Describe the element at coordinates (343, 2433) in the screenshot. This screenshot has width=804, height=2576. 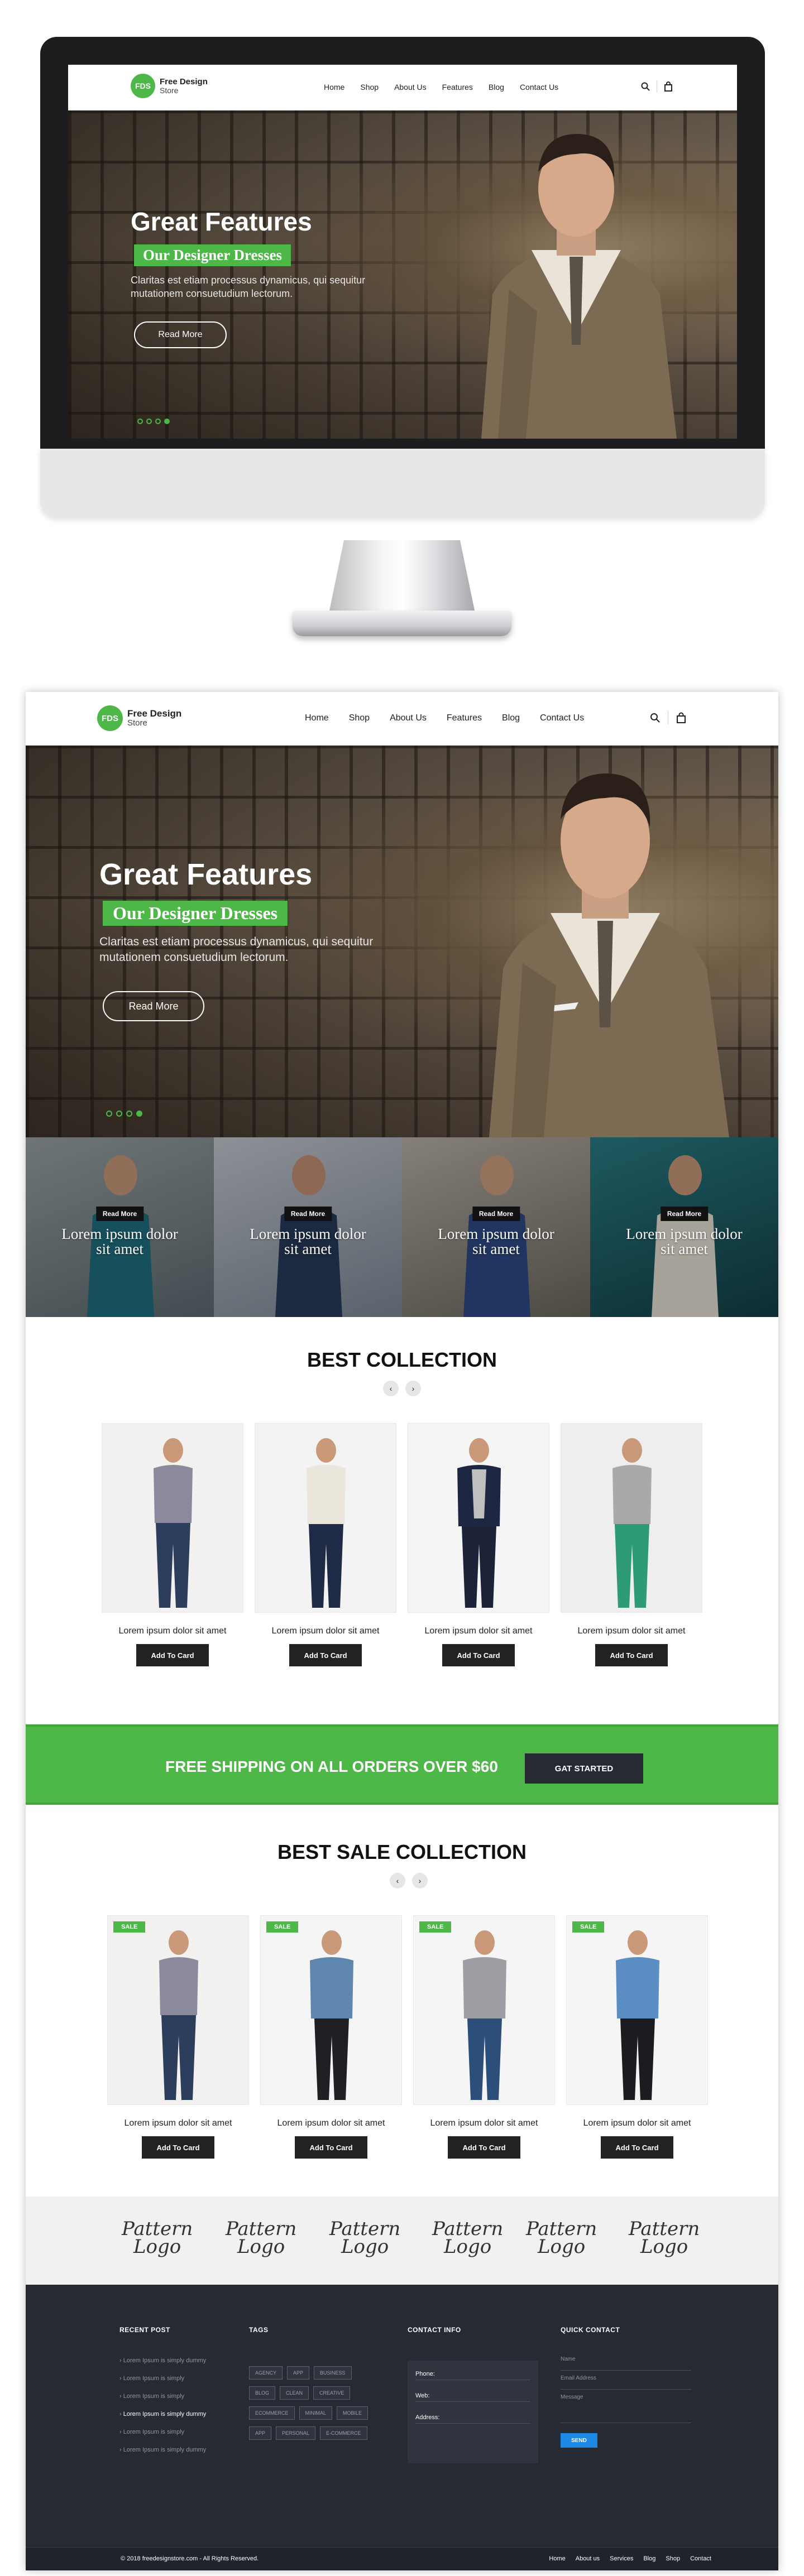
I see `tag-item: E-COMMERCE` at that location.